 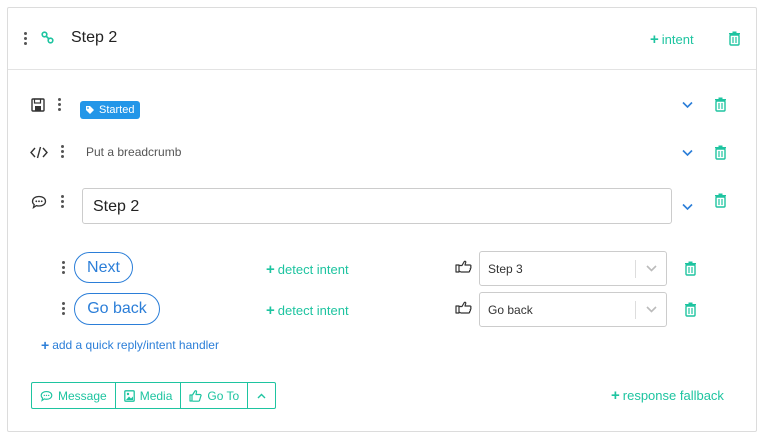 I want to click on delete-step-button, so click(x=734, y=38).